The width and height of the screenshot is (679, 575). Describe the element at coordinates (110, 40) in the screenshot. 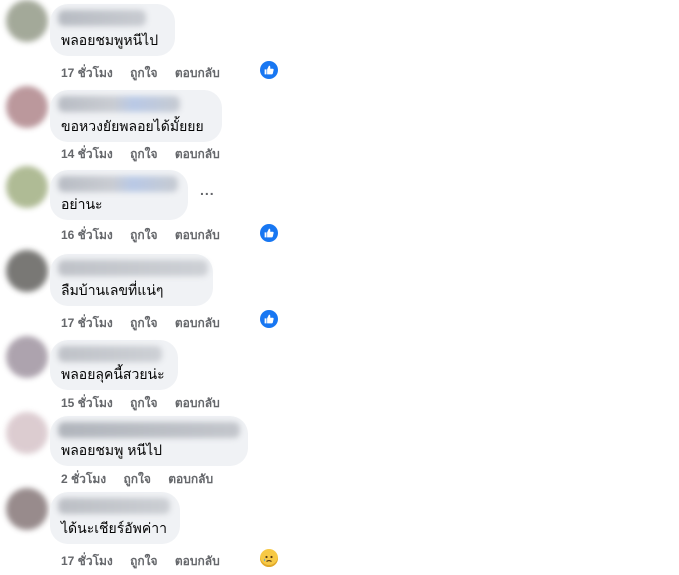

I see `comment-text: พลอยชมพูหนีไป` at that location.